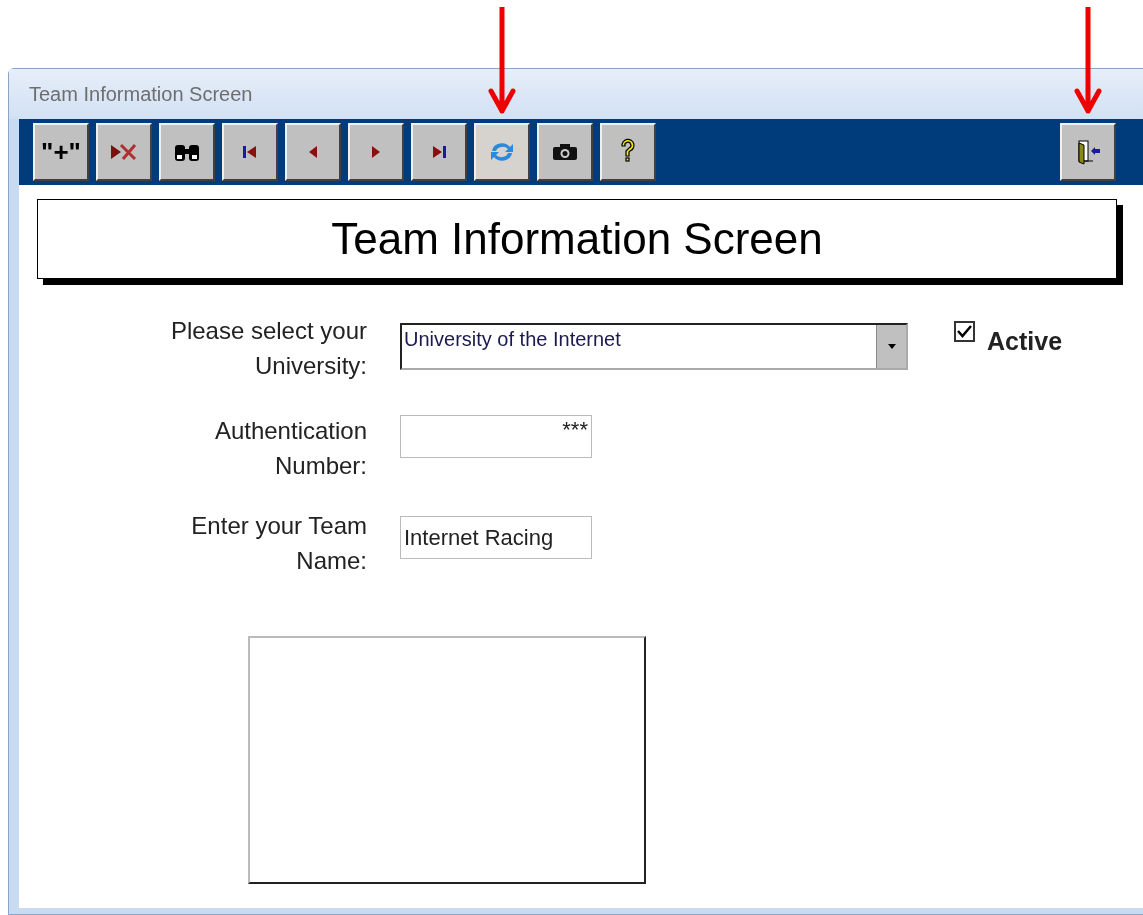 This screenshot has height=915, width=1143. Describe the element at coordinates (1025, 341) in the screenshot. I see `checkbox-label: Active` at that location.